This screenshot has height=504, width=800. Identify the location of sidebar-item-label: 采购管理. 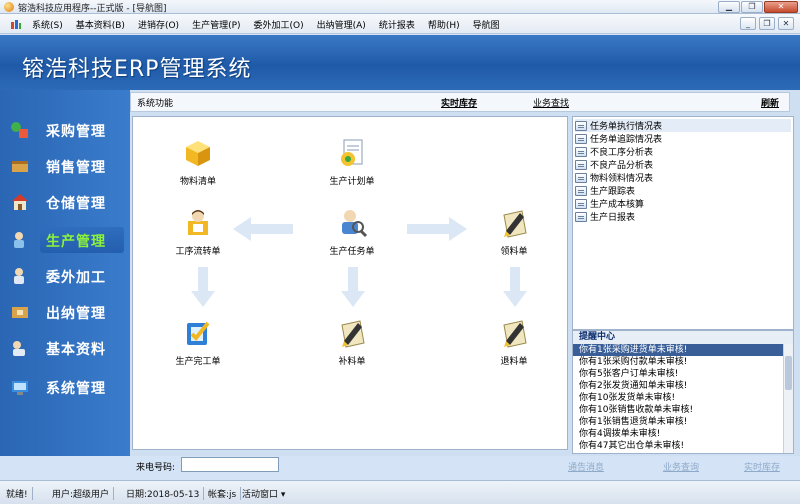
(76, 132).